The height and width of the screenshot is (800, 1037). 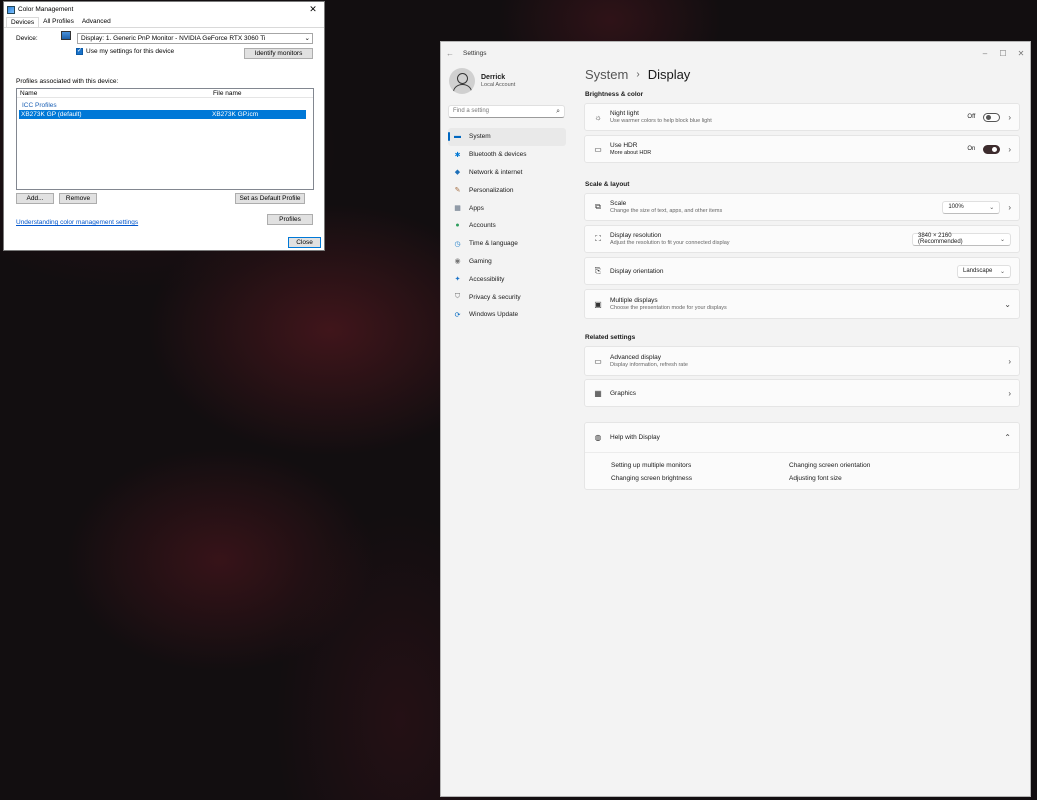 I want to click on use-my-settings-row: ✓ Use my settings for this device, so click(x=125, y=51).